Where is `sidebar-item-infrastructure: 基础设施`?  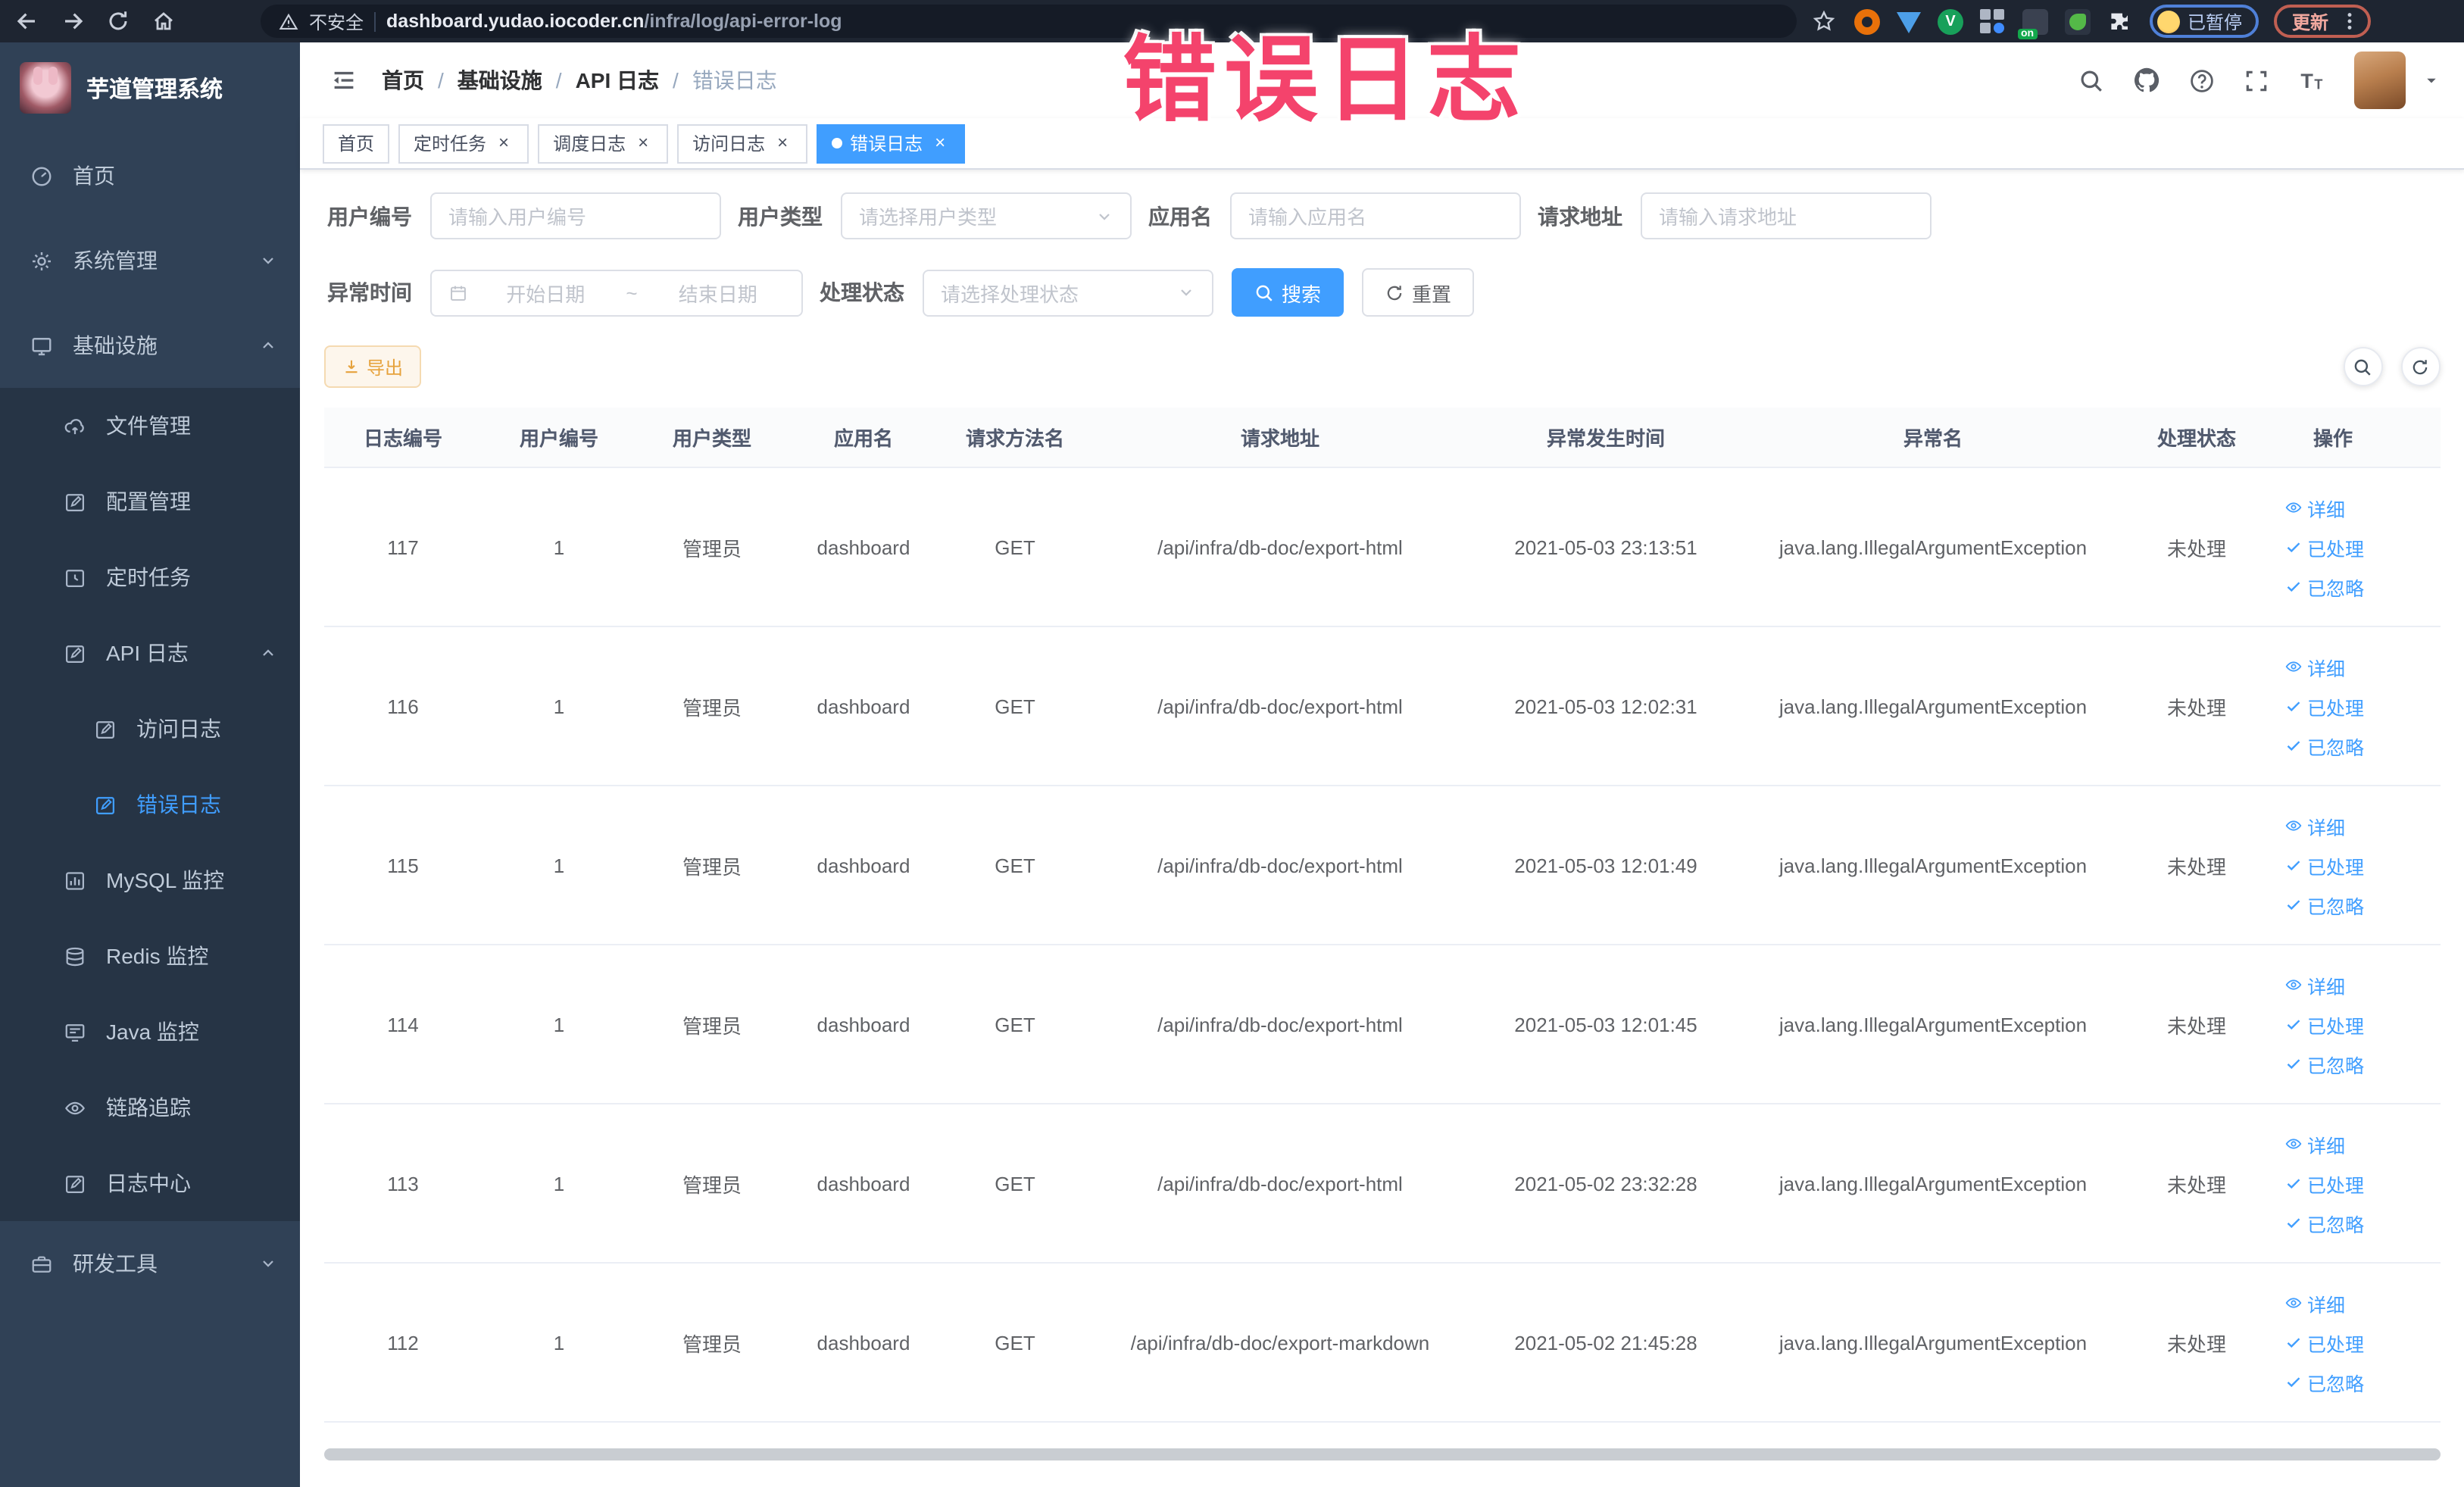 sidebar-item-infrastructure: 基础设施 is located at coordinates (150, 345).